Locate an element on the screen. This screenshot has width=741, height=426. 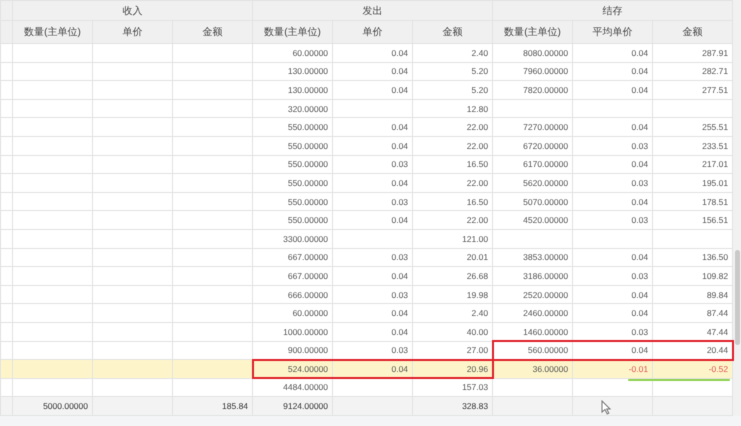
scroll-thumb is located at coordinates (737, 297).